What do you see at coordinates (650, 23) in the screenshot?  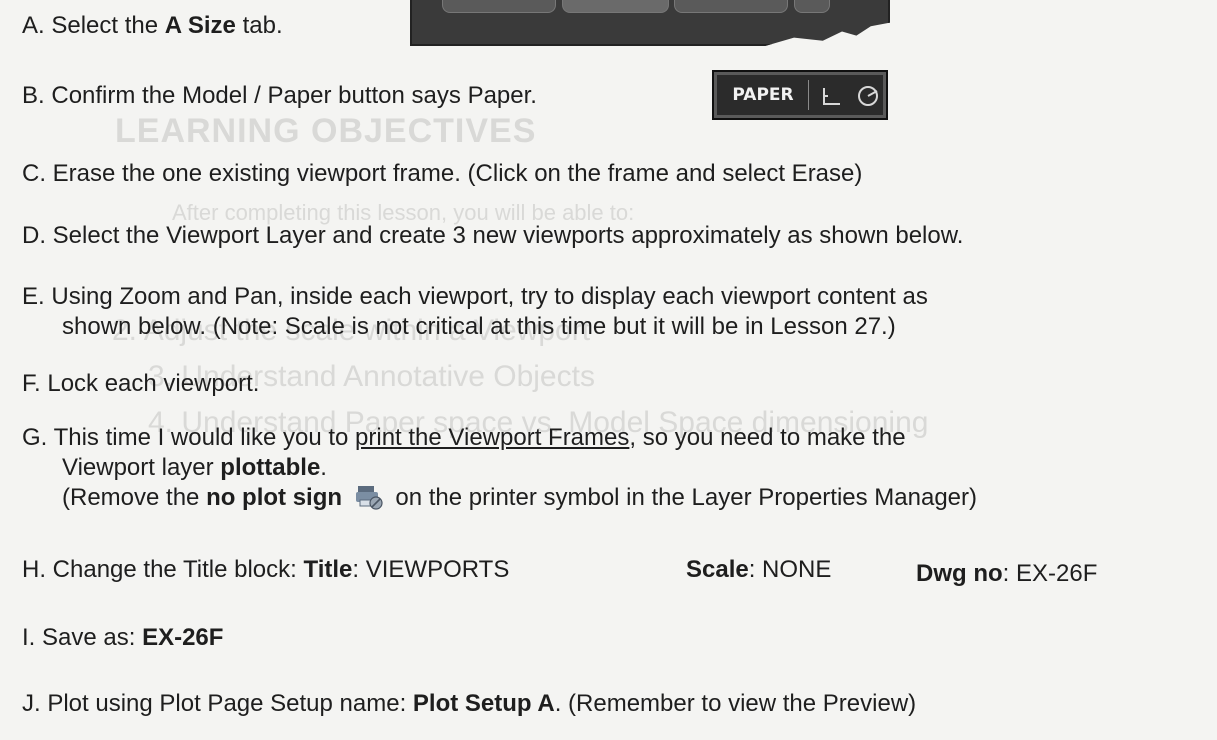 I see `layout-tab-bar` at bounding box center [650, 23].